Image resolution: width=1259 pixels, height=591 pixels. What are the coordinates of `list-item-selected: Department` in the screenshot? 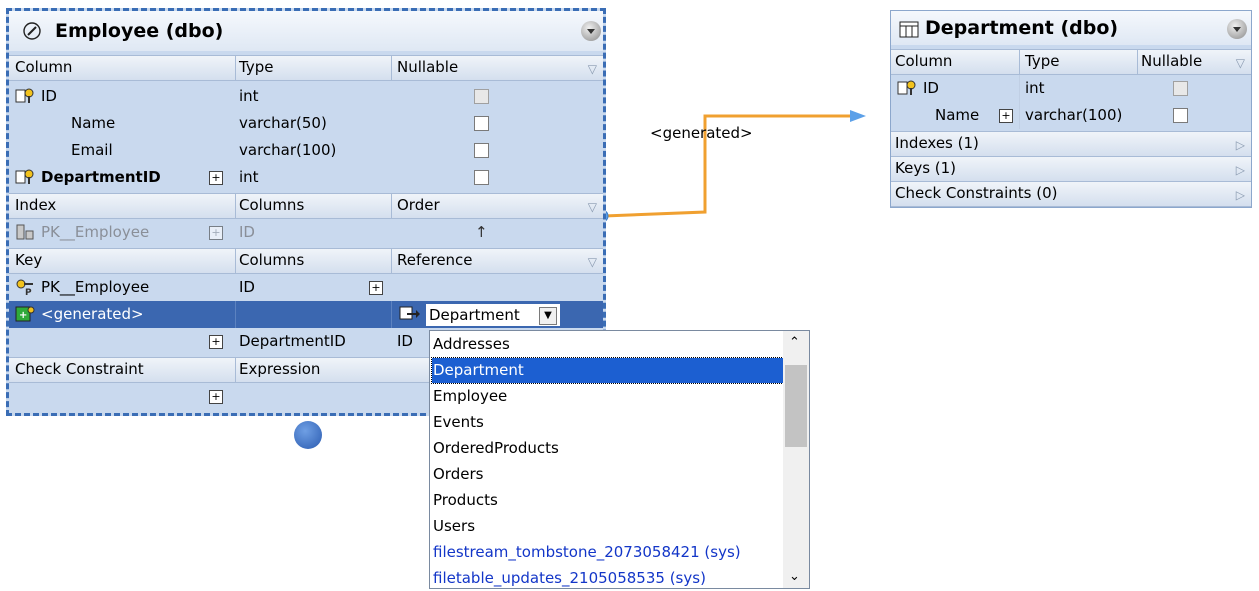 It's located at (607, 370).